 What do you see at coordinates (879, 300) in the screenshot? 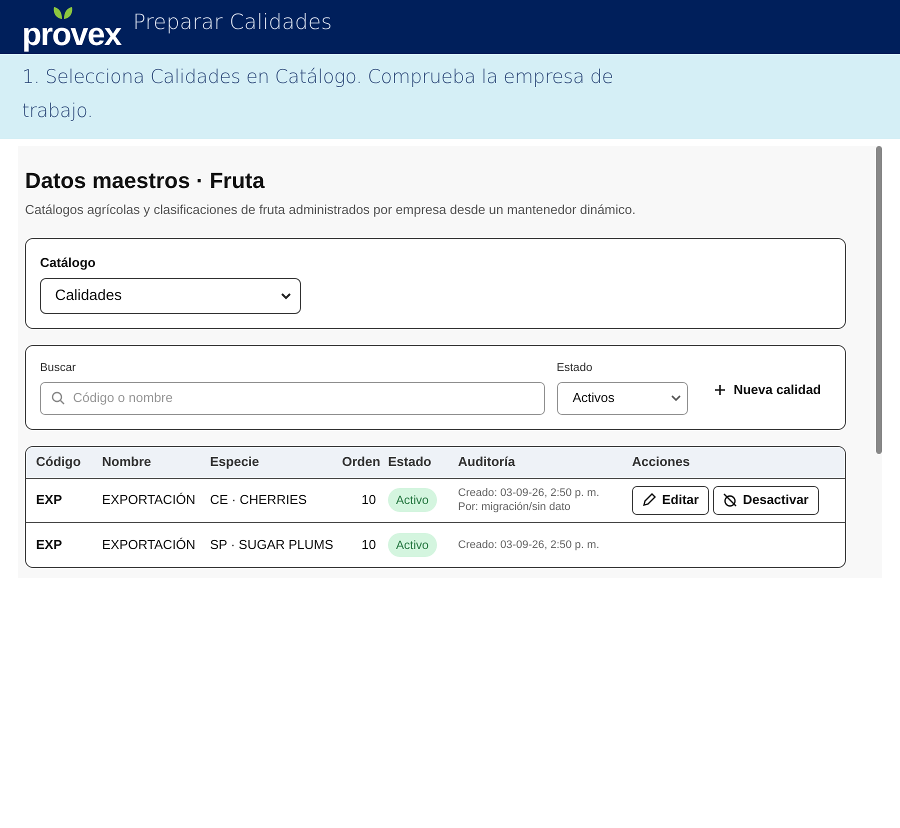
I see `scrollbar` at bounding box center [879, 300].